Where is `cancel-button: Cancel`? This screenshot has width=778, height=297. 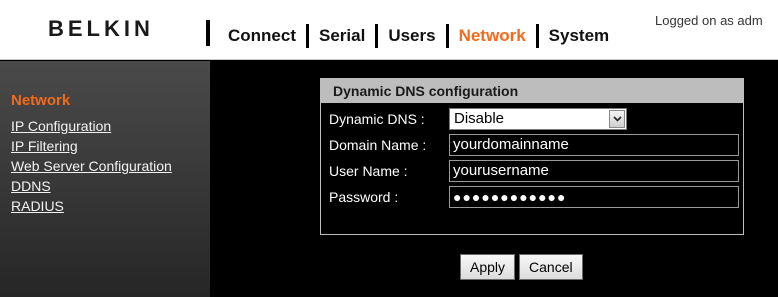
cancel-button: Cancel is located at coordinates (551, 267).